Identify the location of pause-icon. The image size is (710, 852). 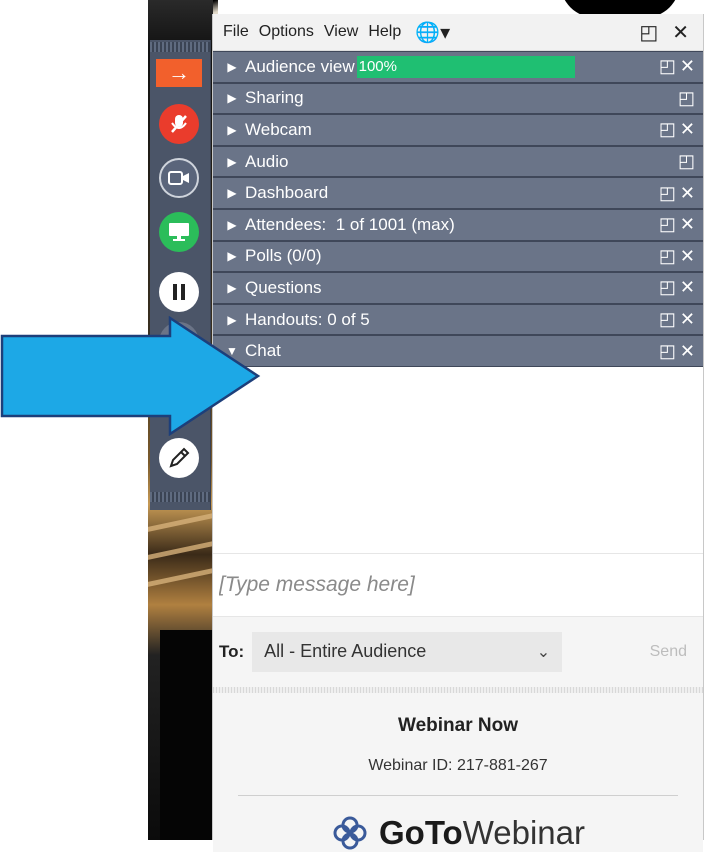
(179, 292).